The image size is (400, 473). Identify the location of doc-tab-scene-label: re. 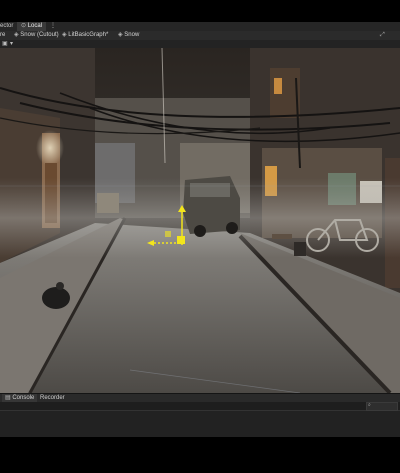
(3, 35).